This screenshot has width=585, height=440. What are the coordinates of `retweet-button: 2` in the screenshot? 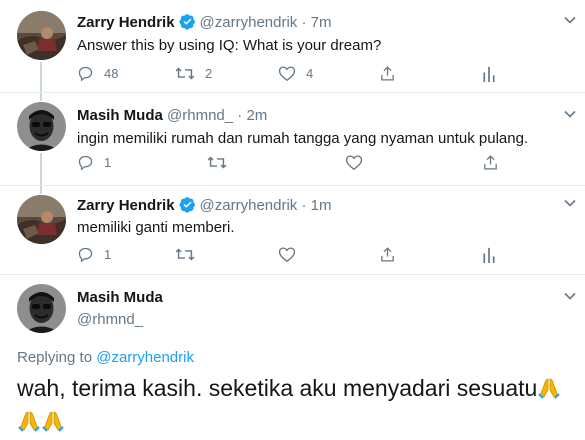 It's located at (193, 73).